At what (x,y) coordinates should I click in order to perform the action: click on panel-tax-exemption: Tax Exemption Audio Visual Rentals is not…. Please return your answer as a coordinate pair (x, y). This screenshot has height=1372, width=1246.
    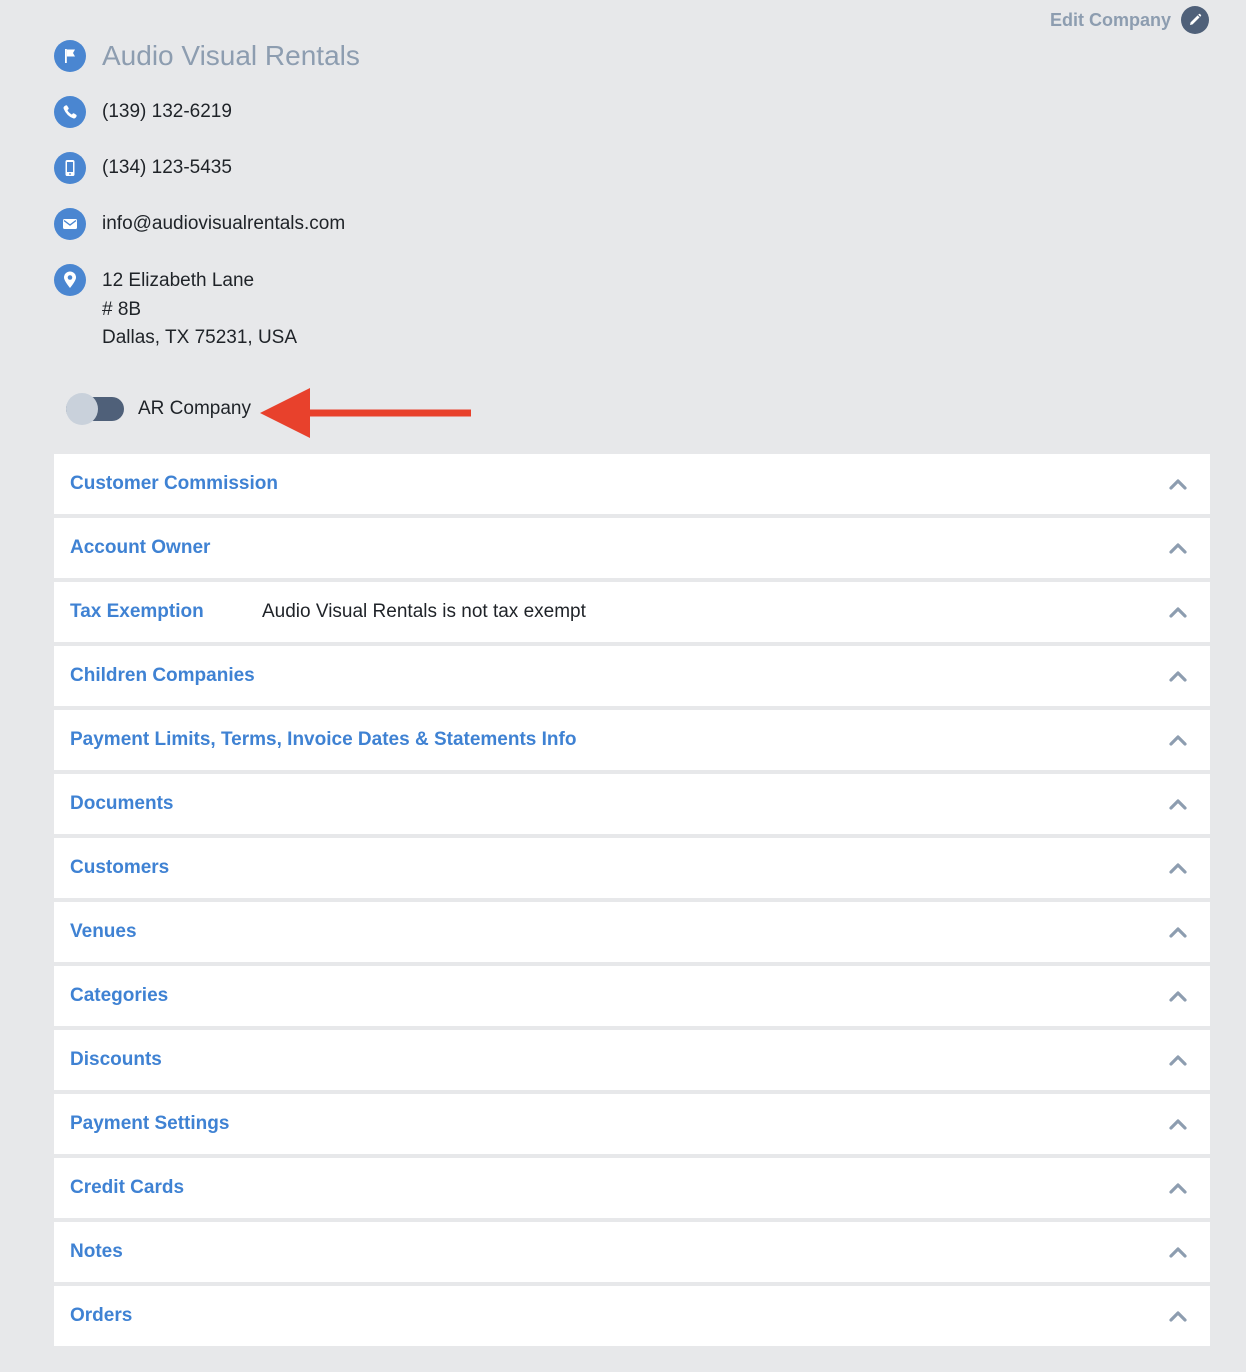
    Looking at the image, I should click on (632, 612).